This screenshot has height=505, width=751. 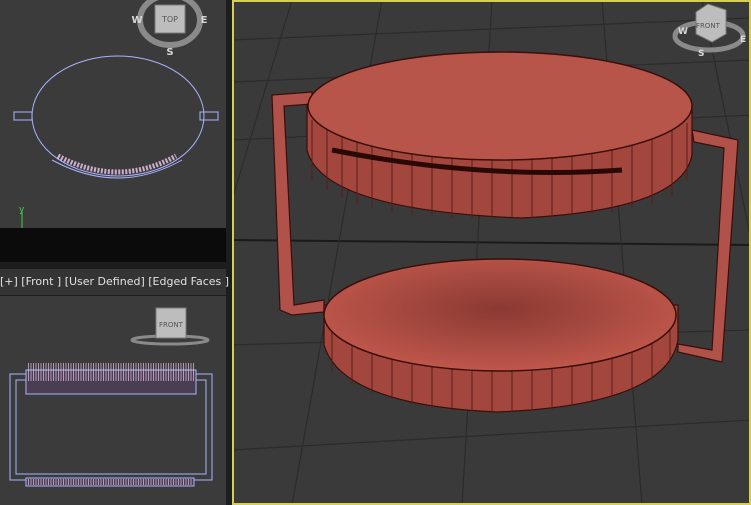 What do you see at coordinates (169, 19) in the screenshot?
I see `viewcube-label: TOP` at bounding box center [169, 19].